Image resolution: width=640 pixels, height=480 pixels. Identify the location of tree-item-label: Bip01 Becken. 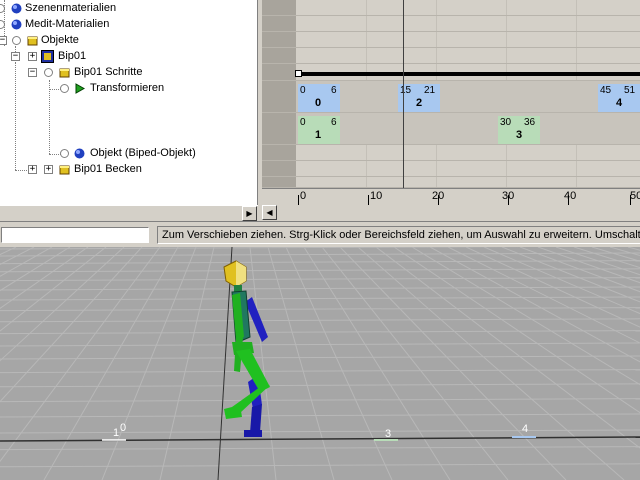
(108, 169).